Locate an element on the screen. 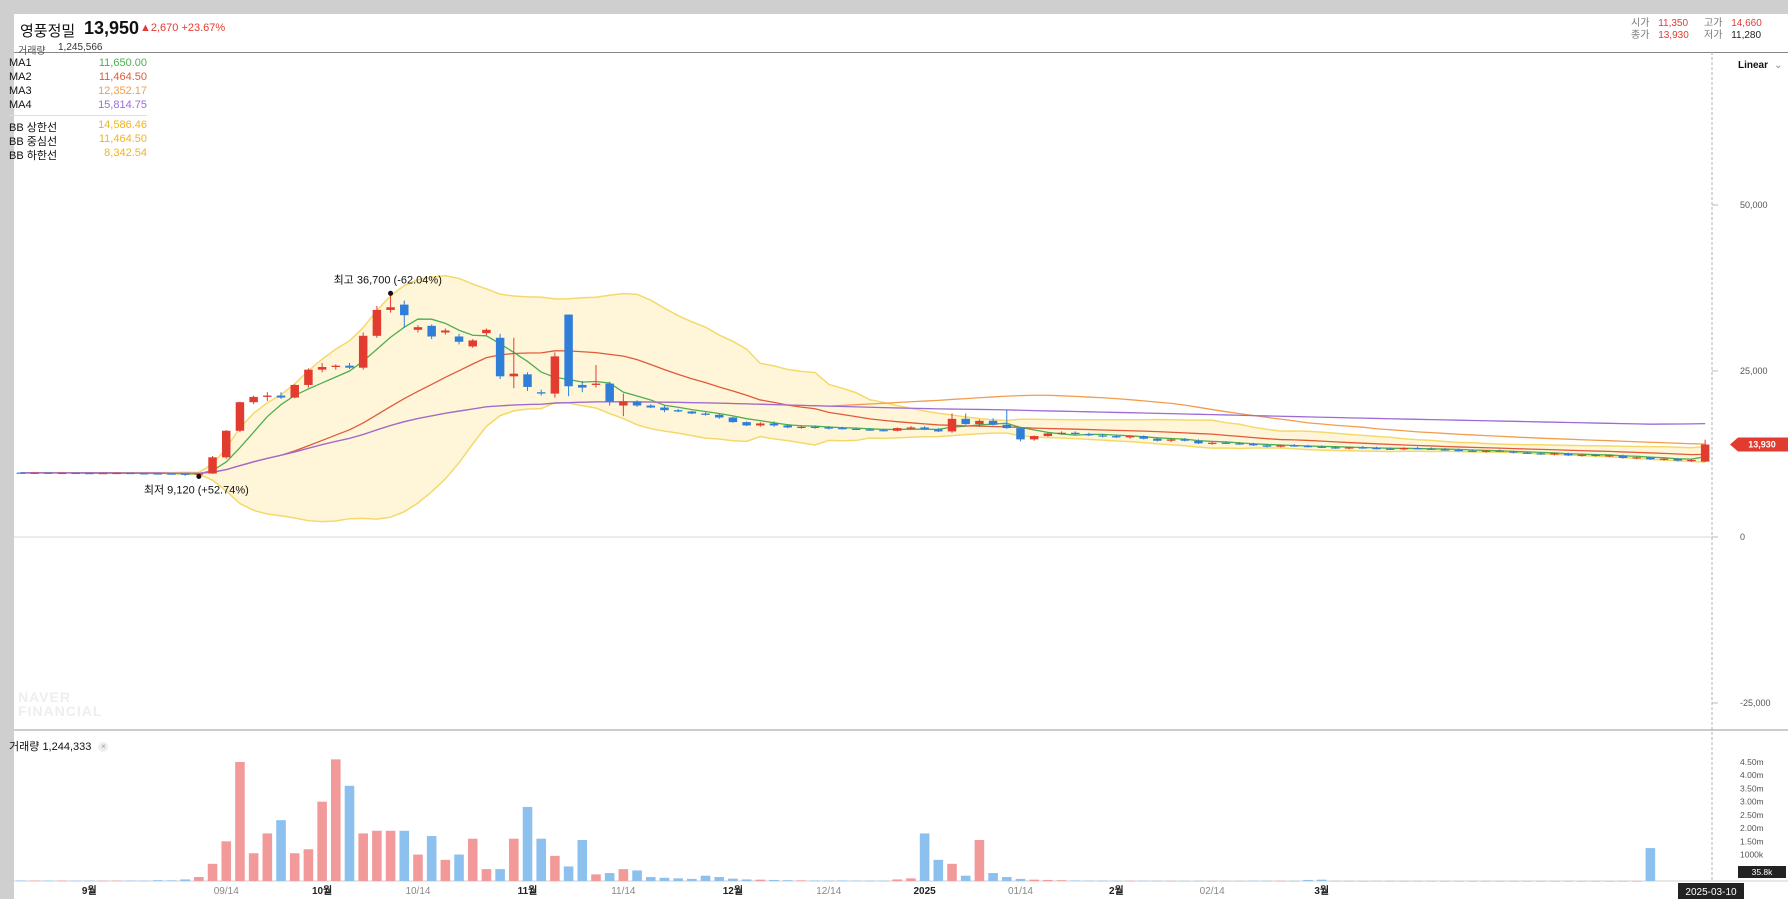  current-price-label: 13,930 is located at coordinates (1762, 445).